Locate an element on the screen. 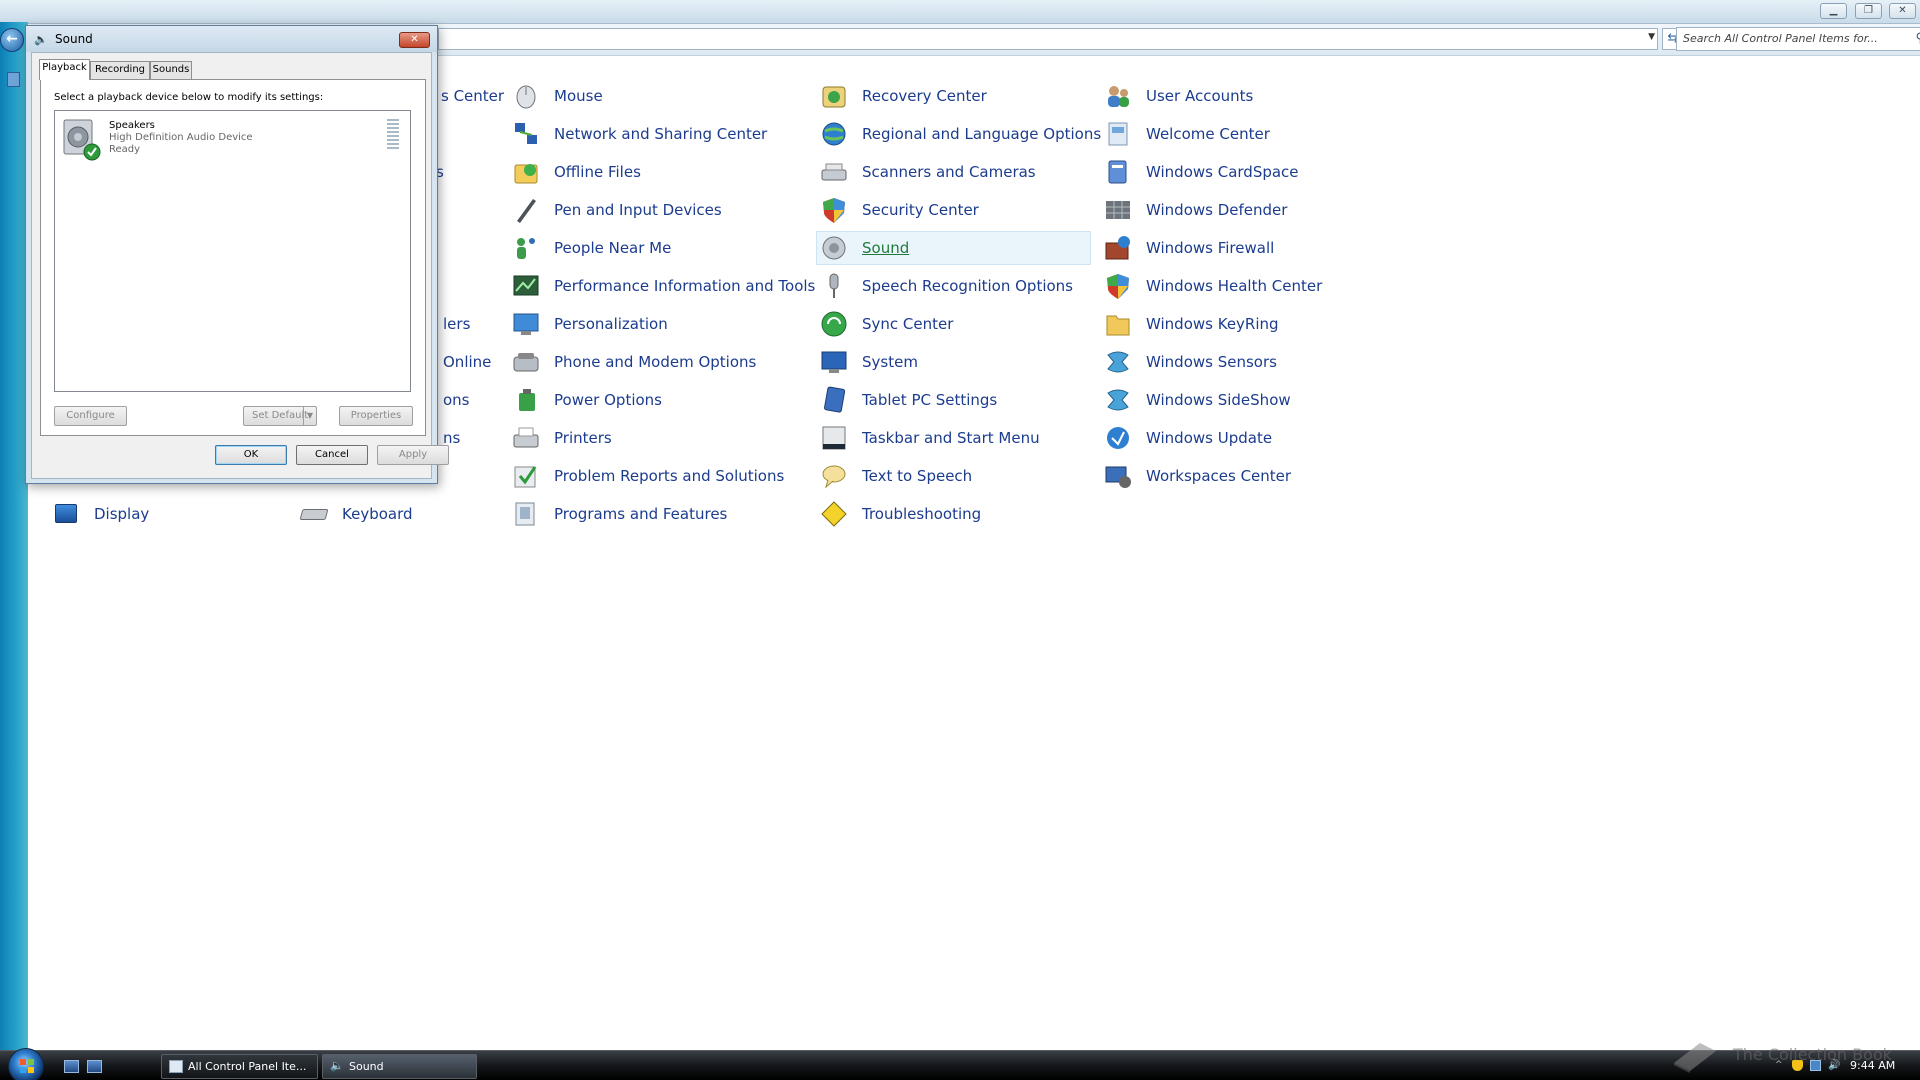  cp-item-power-options: Power Options is located at coordinates (586, 400).